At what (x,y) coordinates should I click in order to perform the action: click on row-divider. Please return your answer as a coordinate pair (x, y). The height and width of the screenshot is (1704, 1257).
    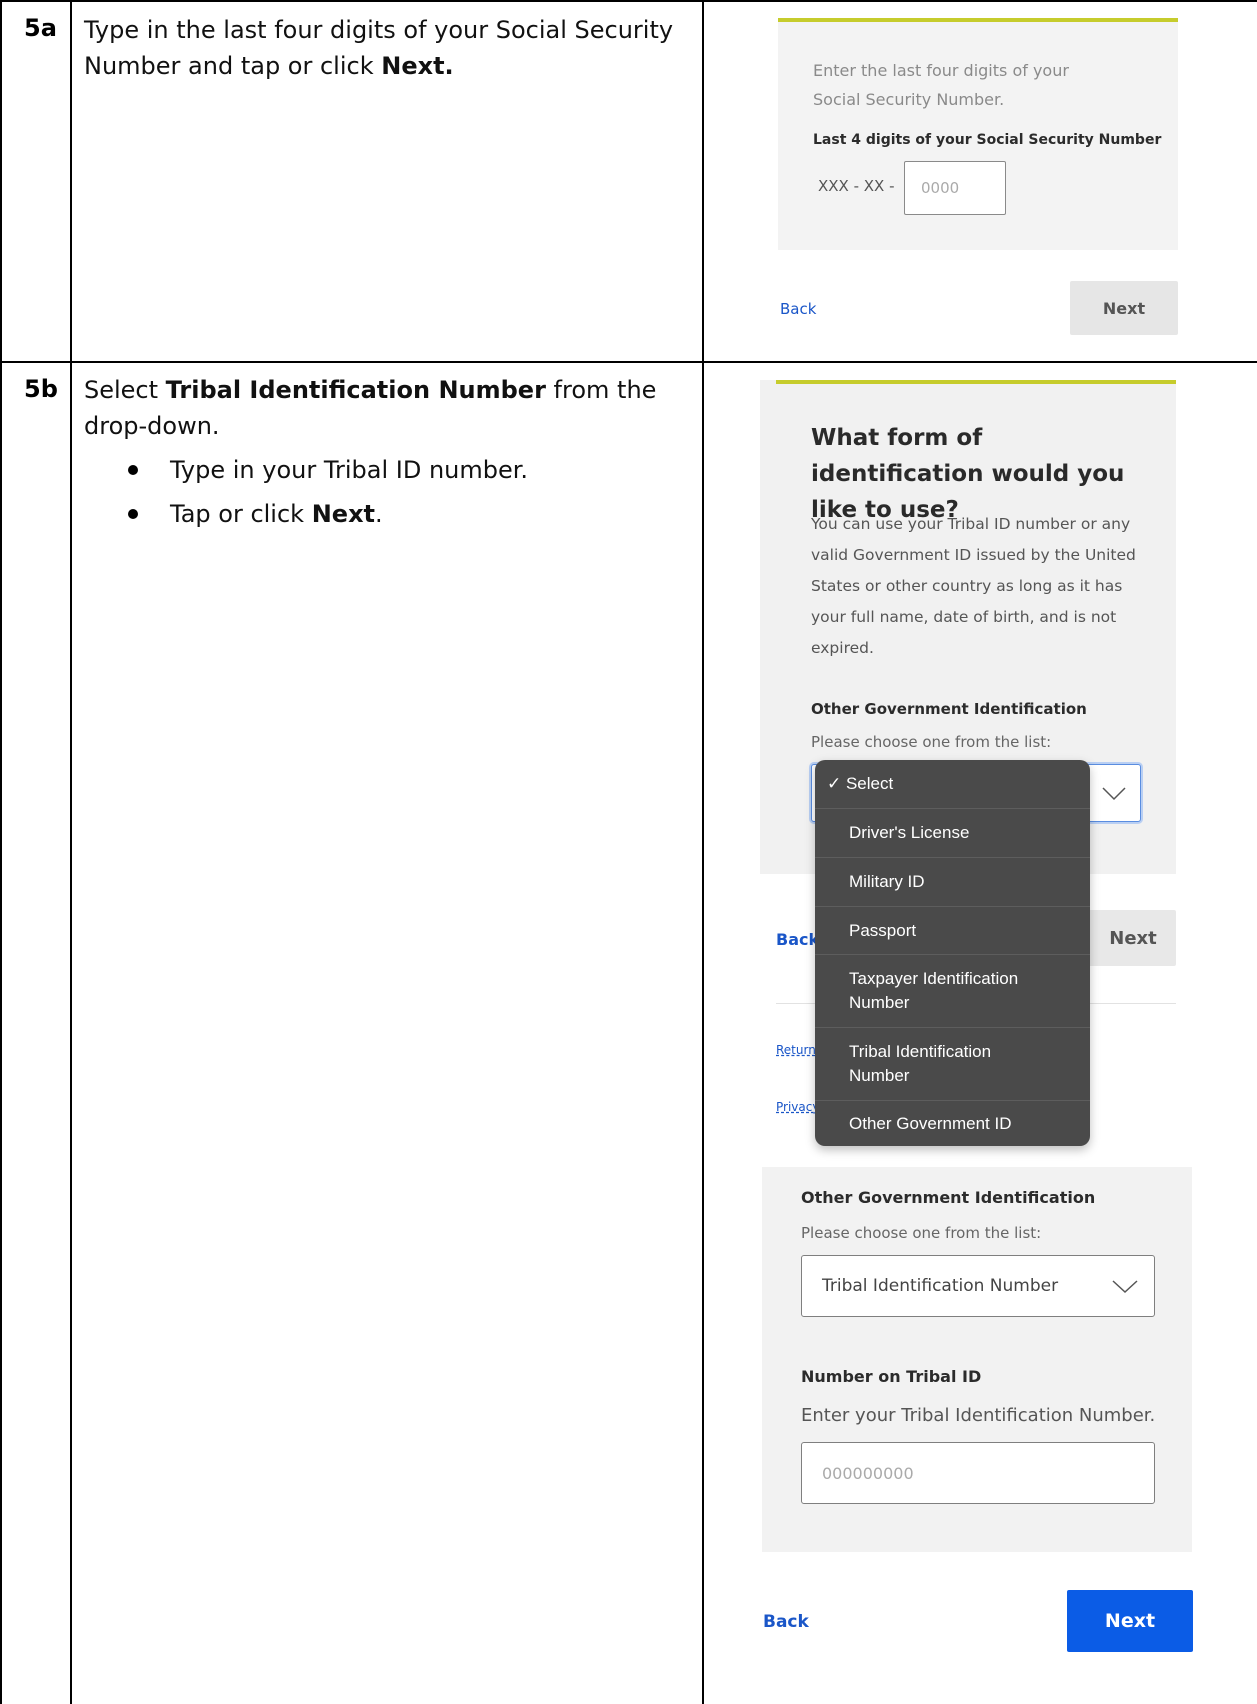
    Looking at the image, I should click on (628, 362).